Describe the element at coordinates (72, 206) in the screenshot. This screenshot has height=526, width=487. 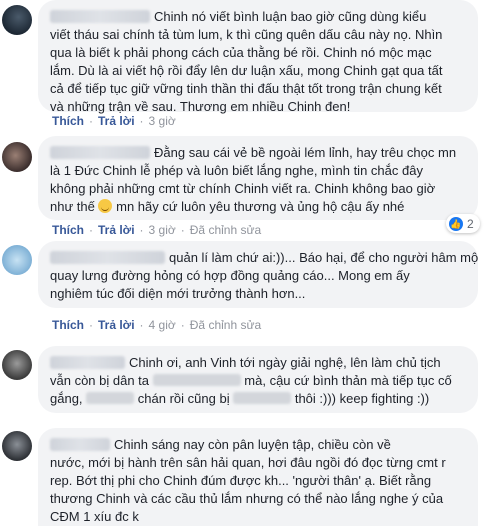
I see `comment-text: như thế` at that location.